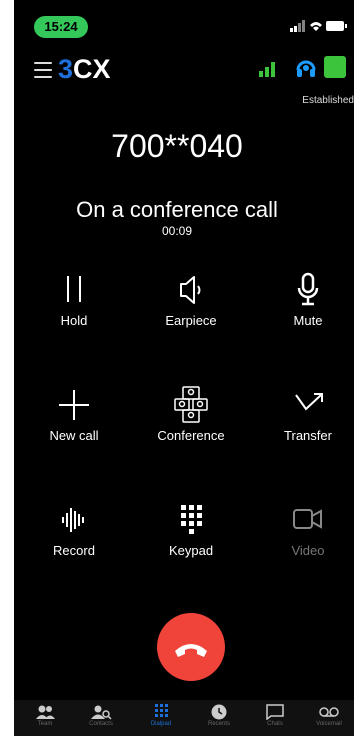 Image resolution: width=354 pixels, height=736 pixels. Describe the element at coordinates (101, 724) in the screenshot. I see `tab-contacts-label: Contacts` at that location.